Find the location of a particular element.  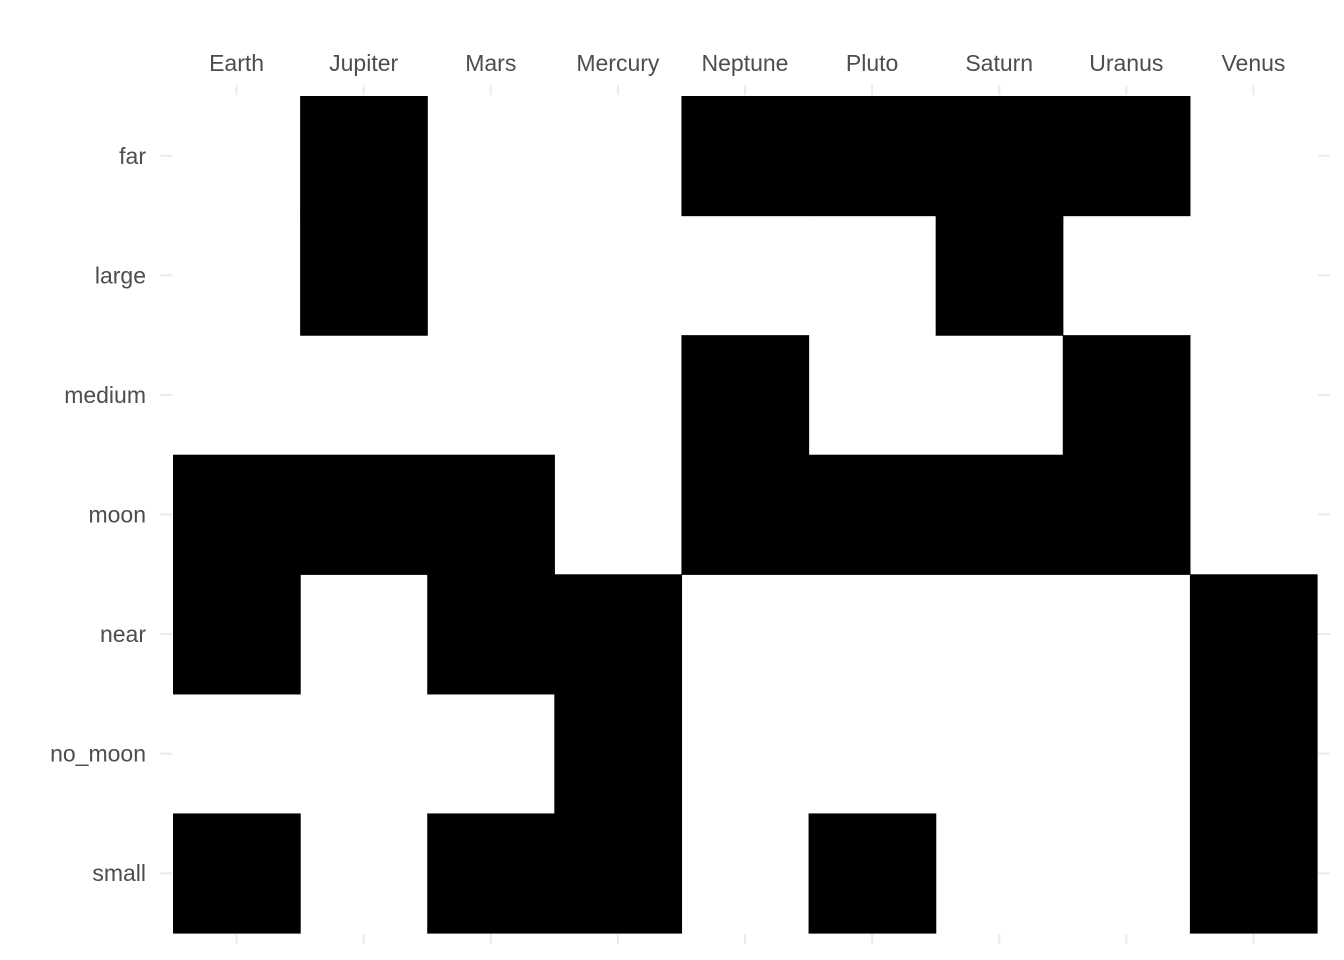

heatmap-cell-small-Earth is located at coordinates (237, 873).